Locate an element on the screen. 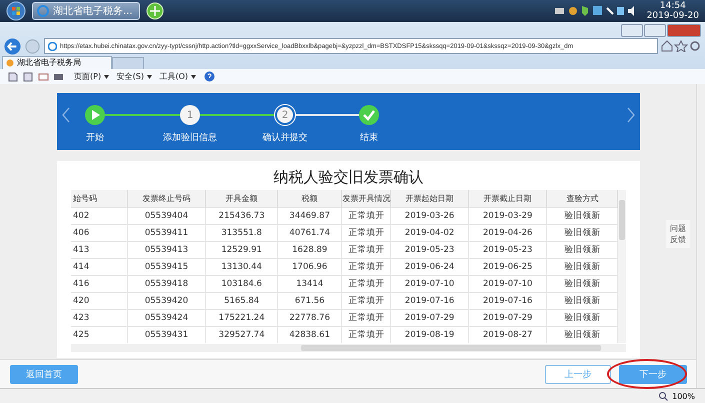 This screenshot has width=705, height=403. chevron-left-icon is located at coordinates (66, 115).